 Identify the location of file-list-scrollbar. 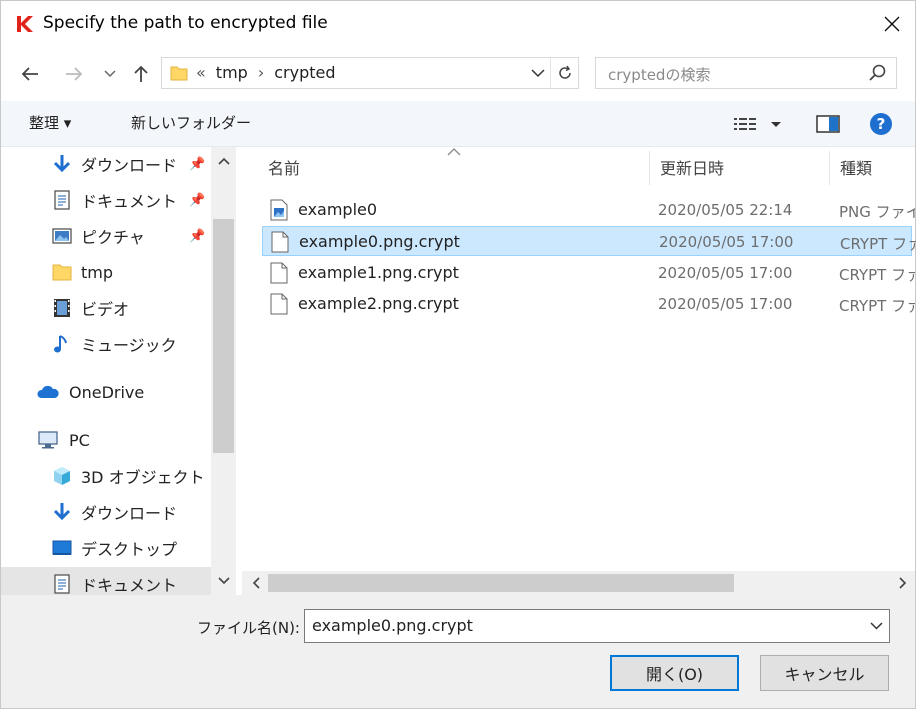
(578, 583).